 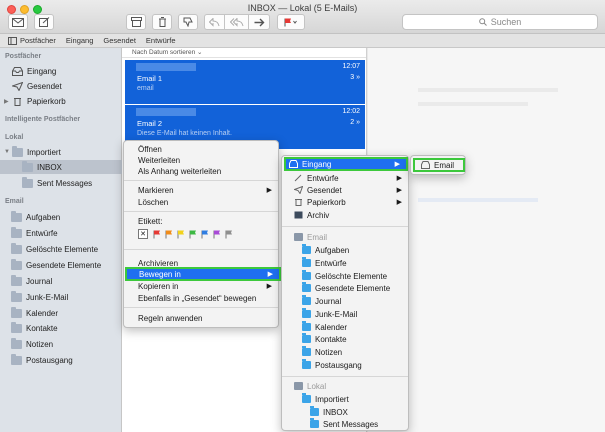 I want to click on grey-flag-icon, so click(x=230, y=234).